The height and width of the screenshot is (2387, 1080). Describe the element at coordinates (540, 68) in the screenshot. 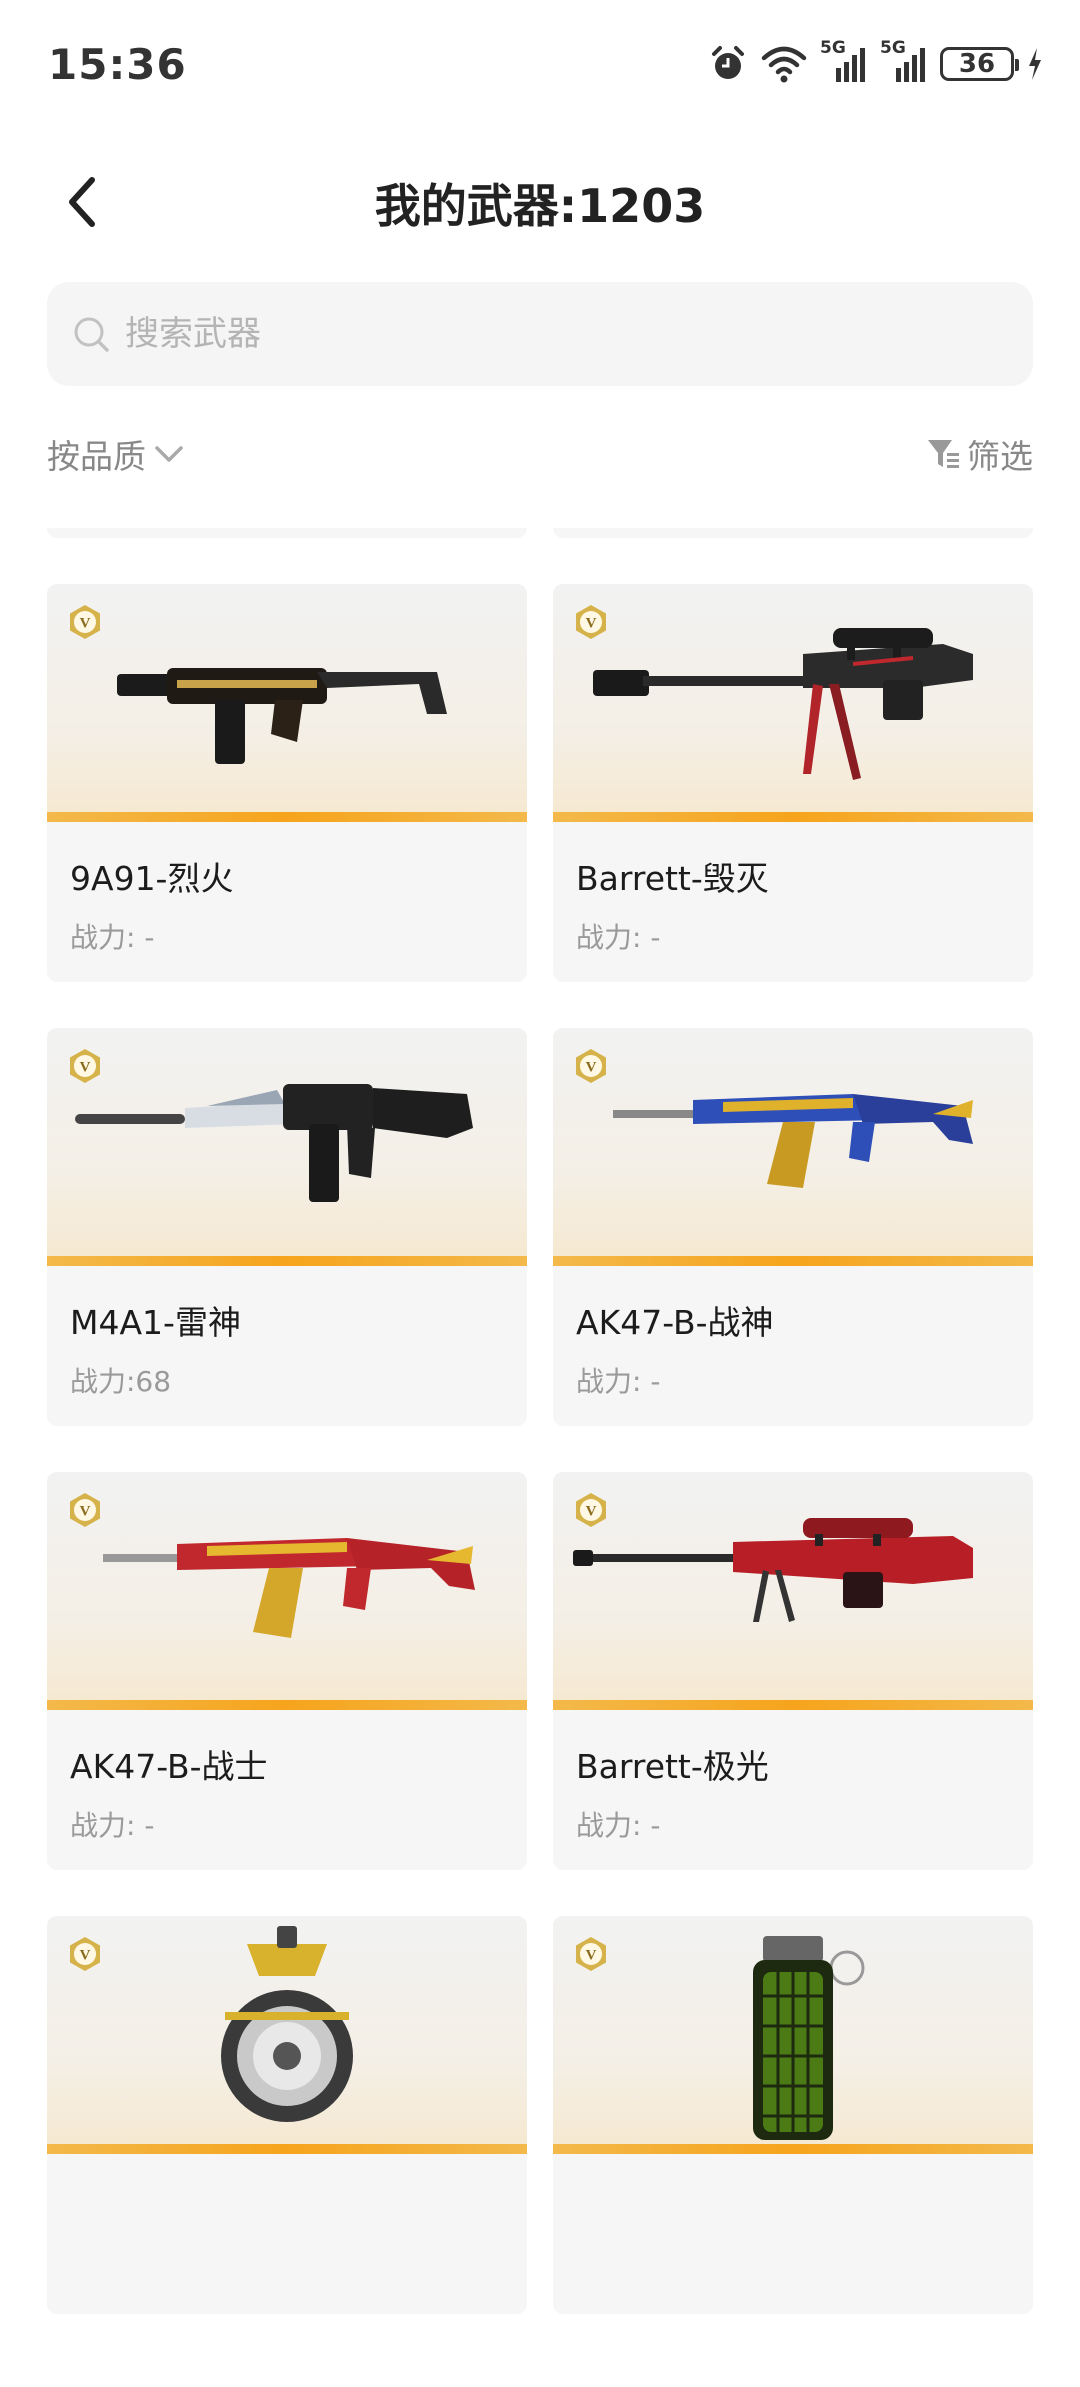

I see `status-bar: 15:36 5G 5G 36` at that location.